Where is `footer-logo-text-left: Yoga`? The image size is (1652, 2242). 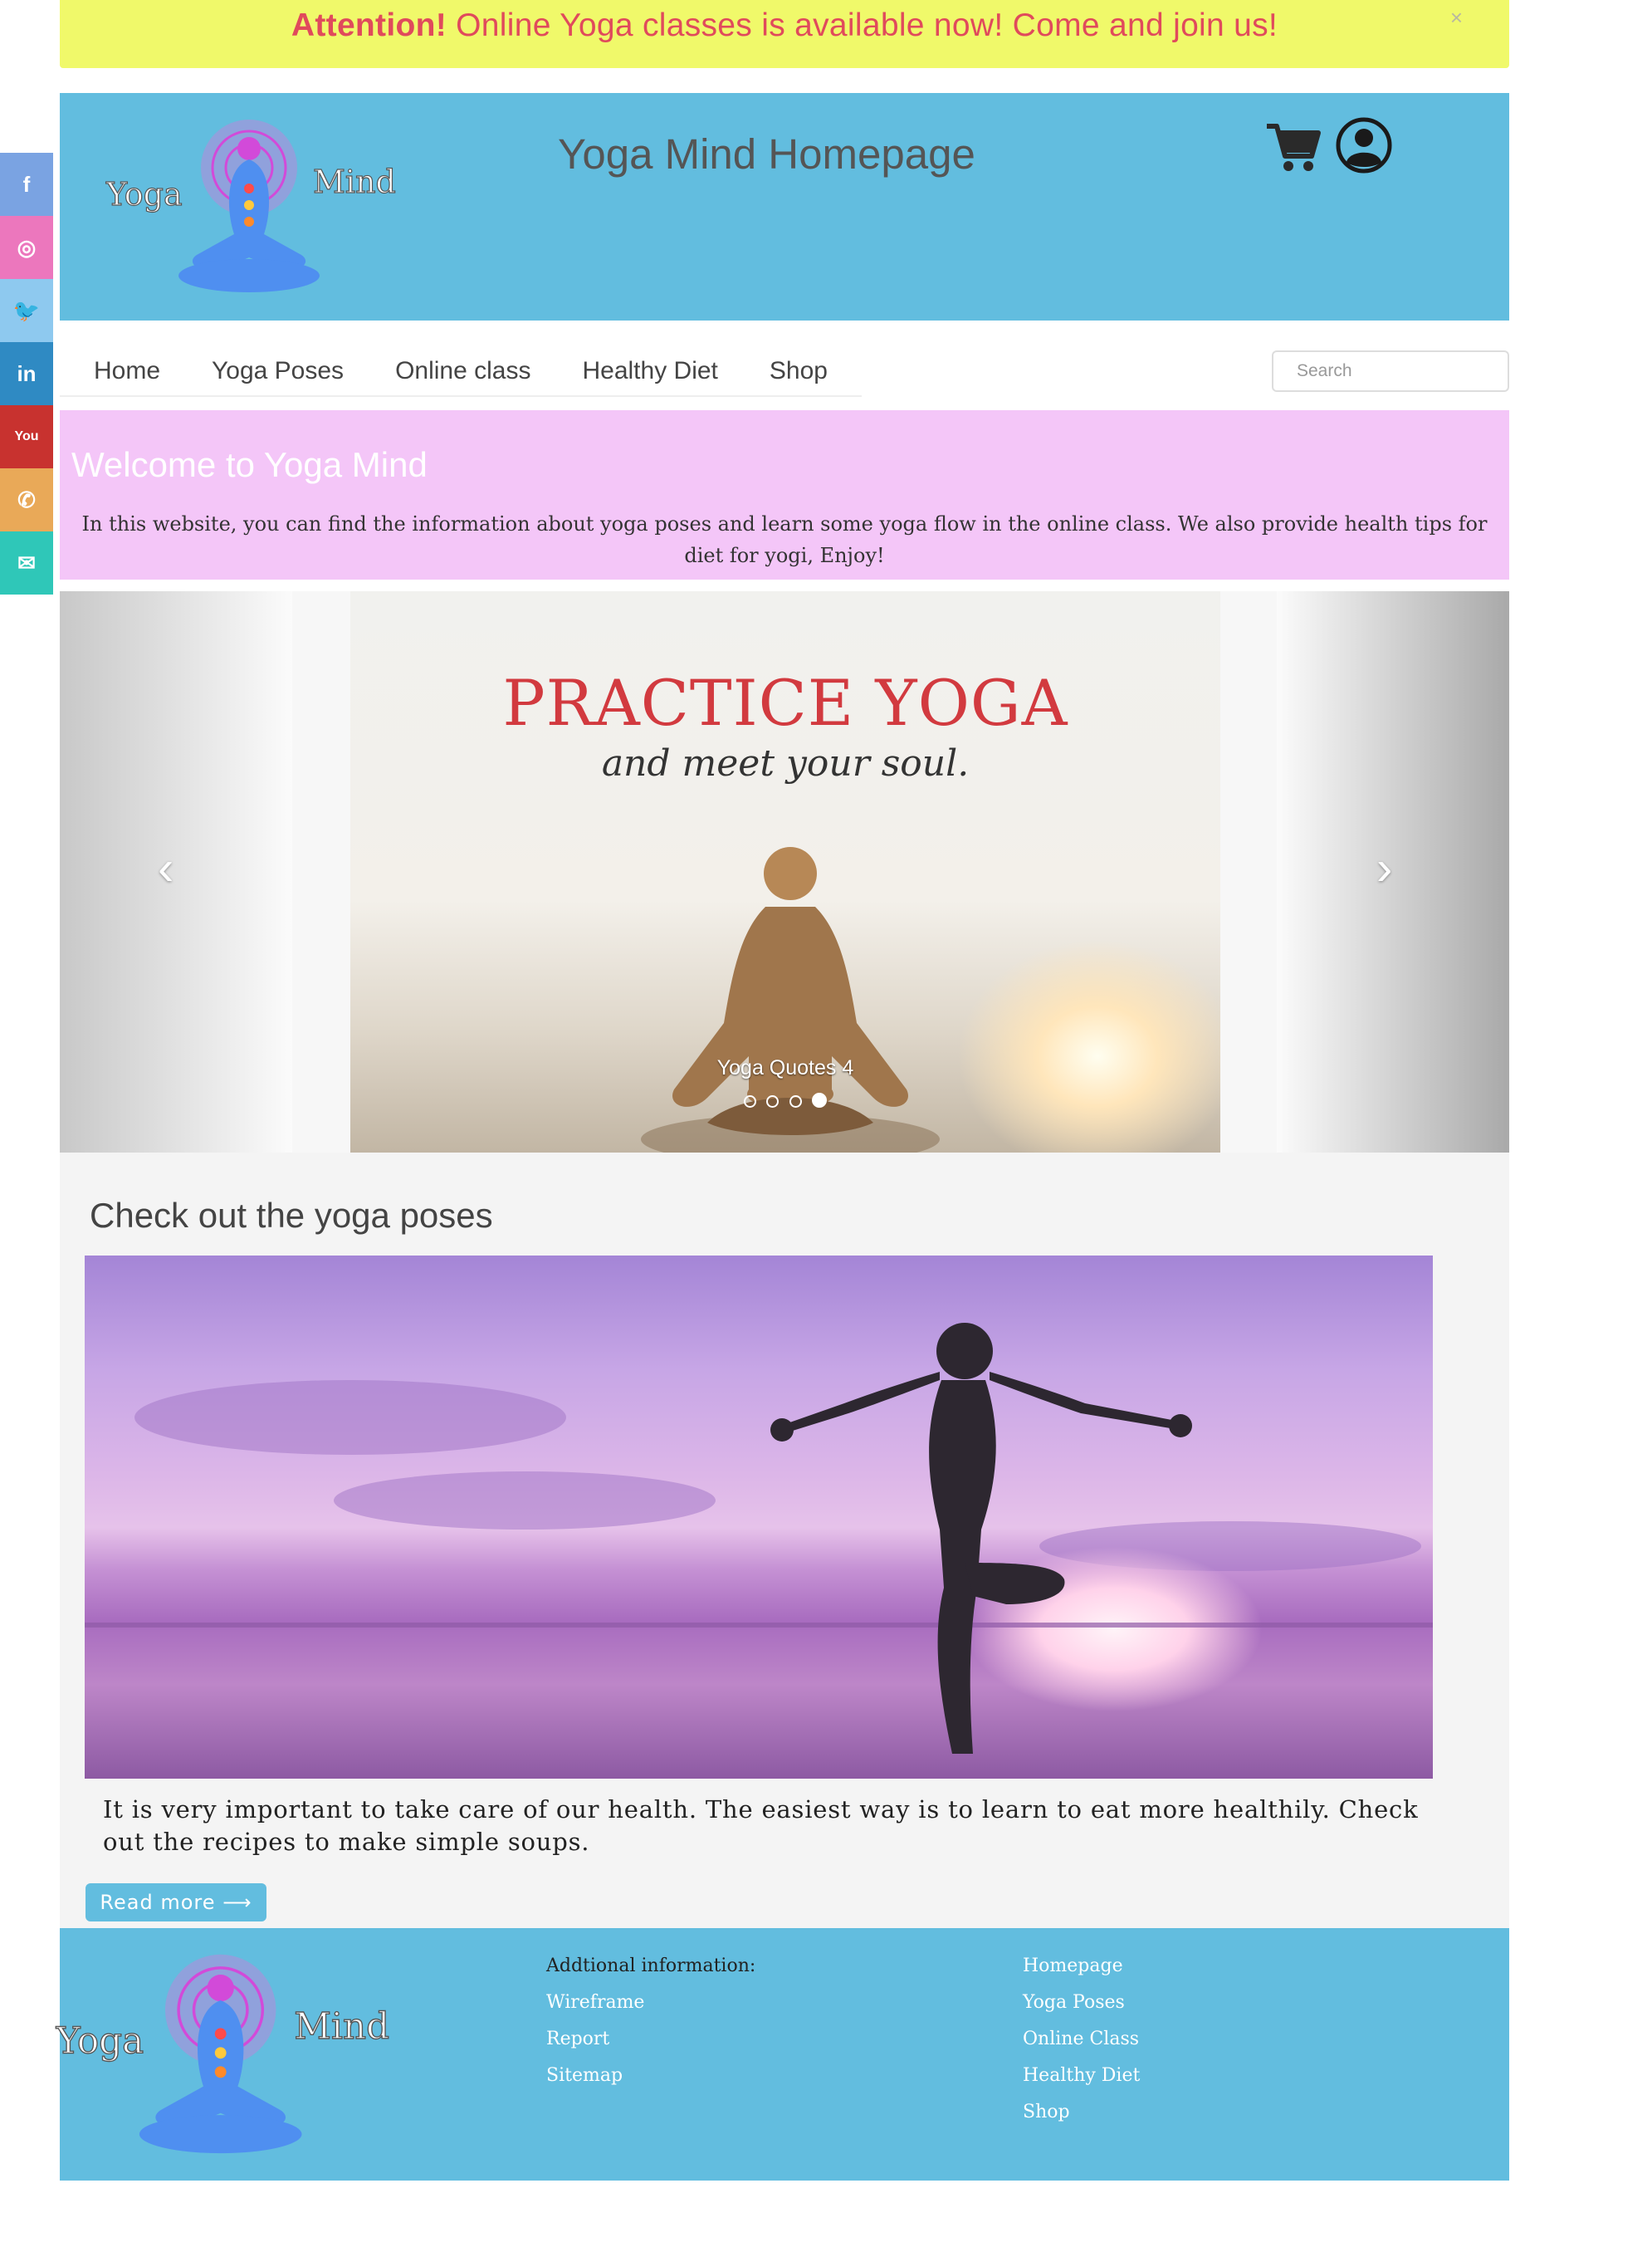 footer-logo-text-left: Yoga is located at coordinates (100, 2041).